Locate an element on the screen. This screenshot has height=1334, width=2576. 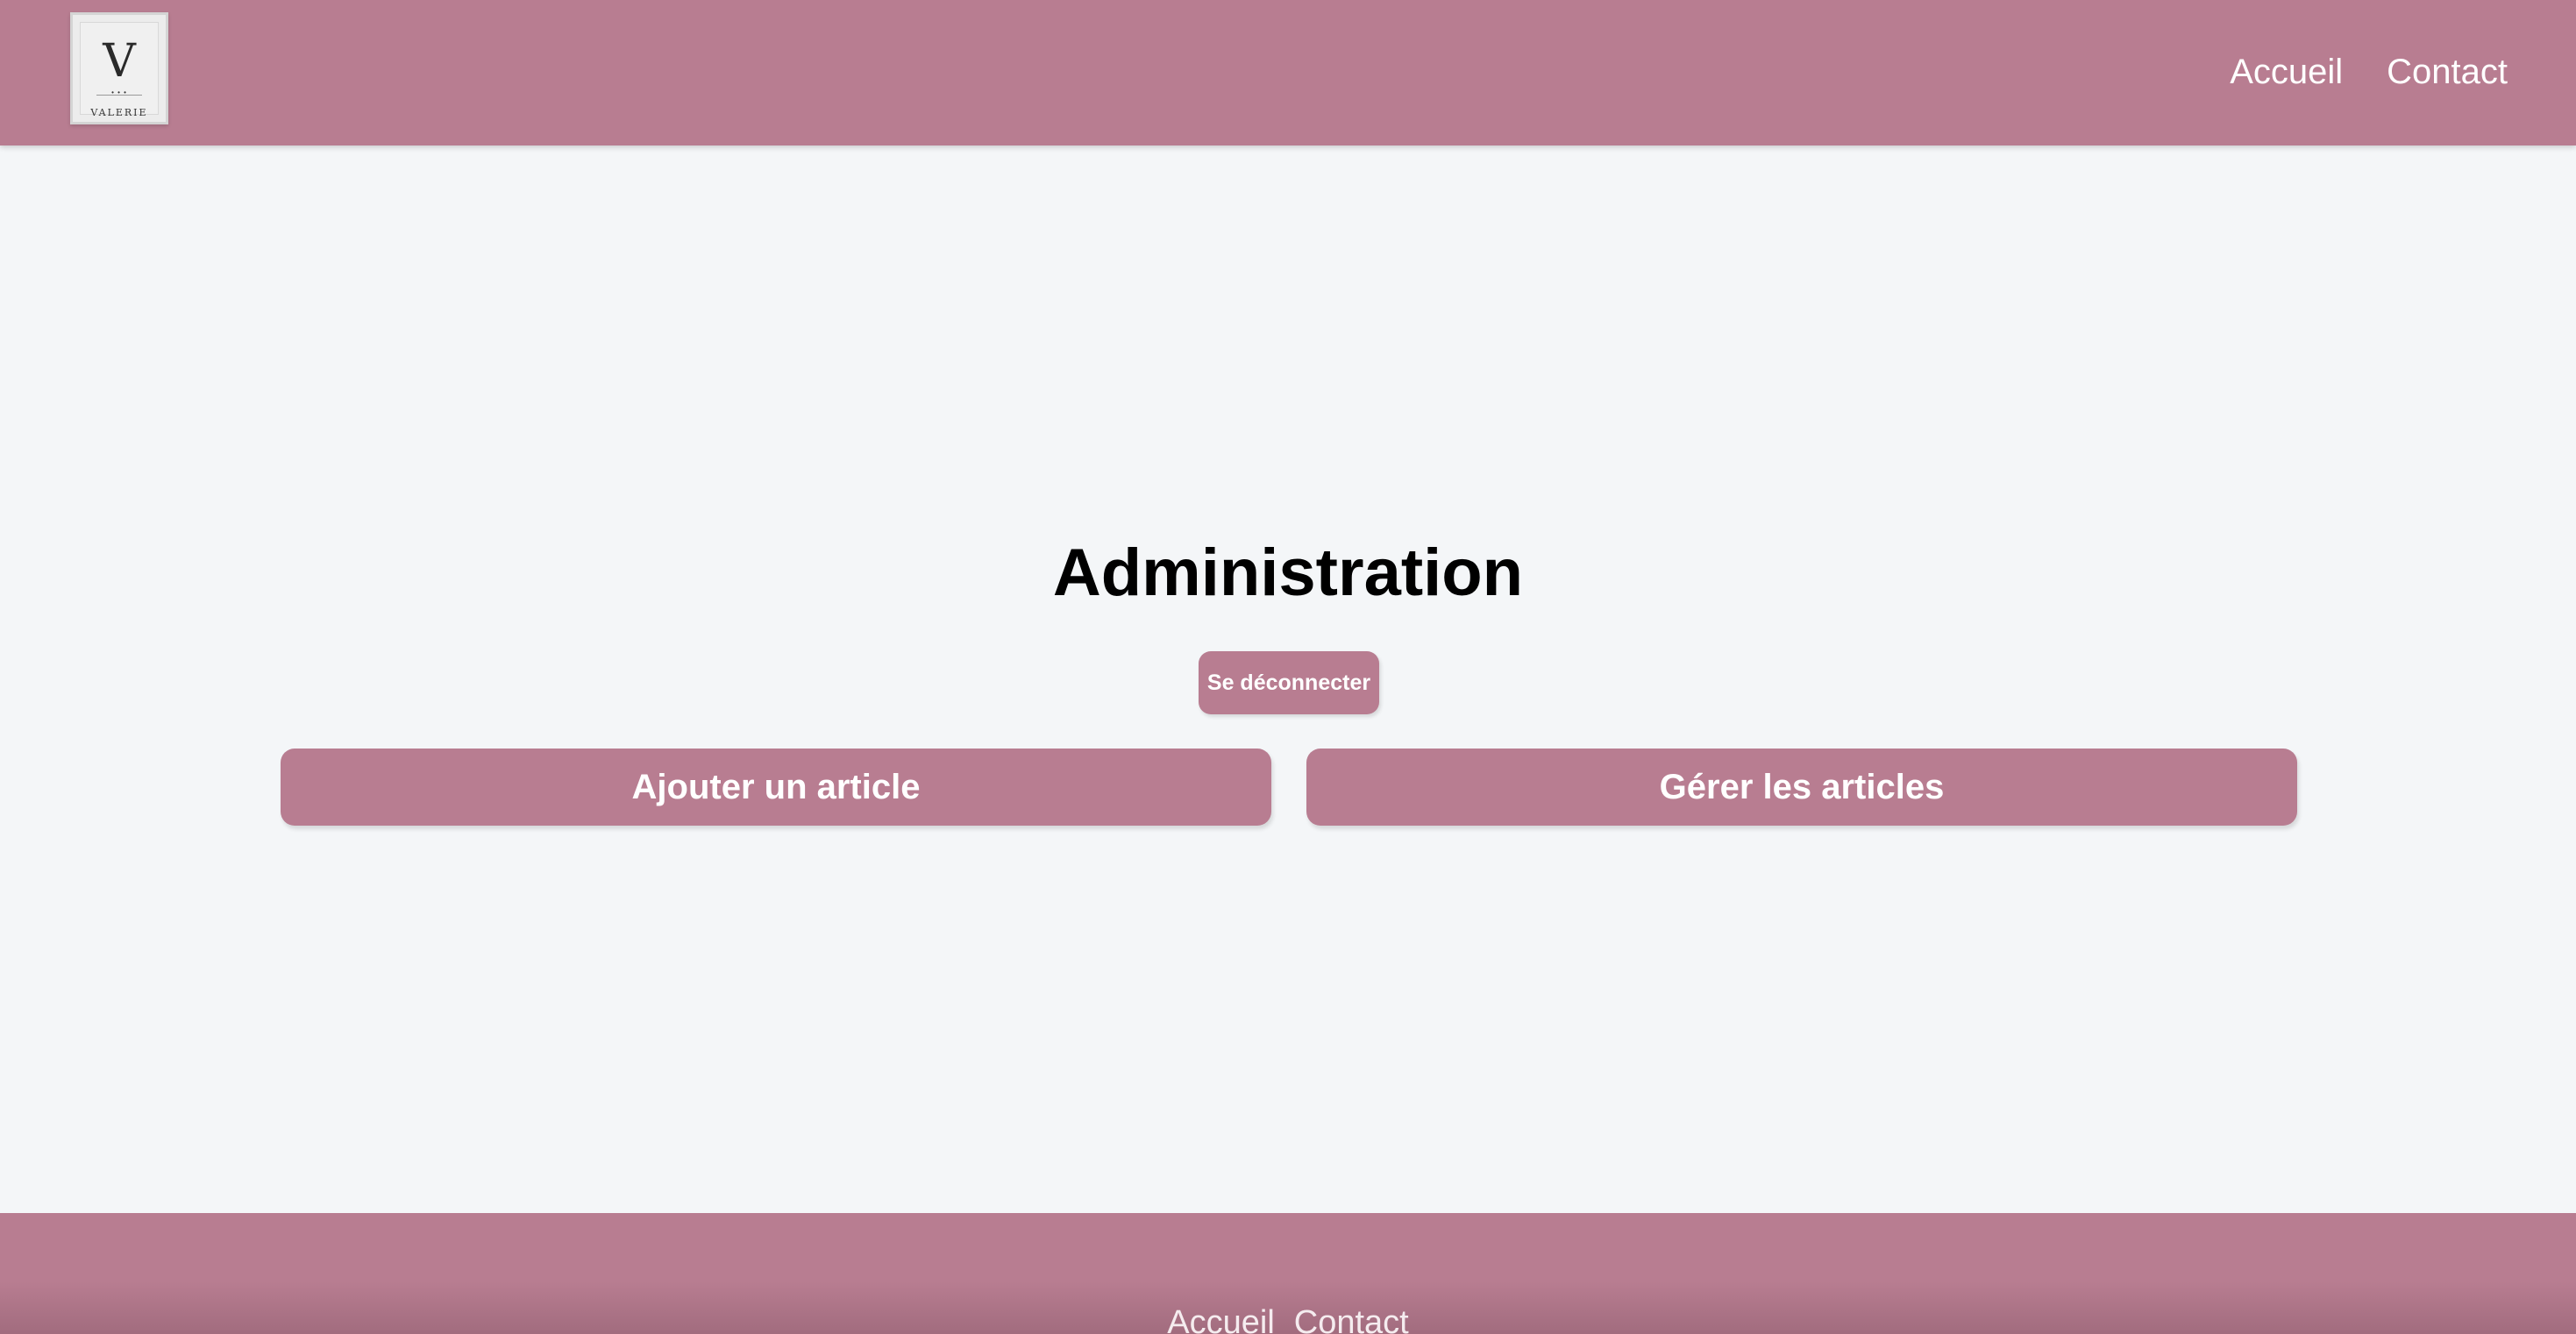
logout-button: Se déconnecter is located at coordinates (1289, 682).